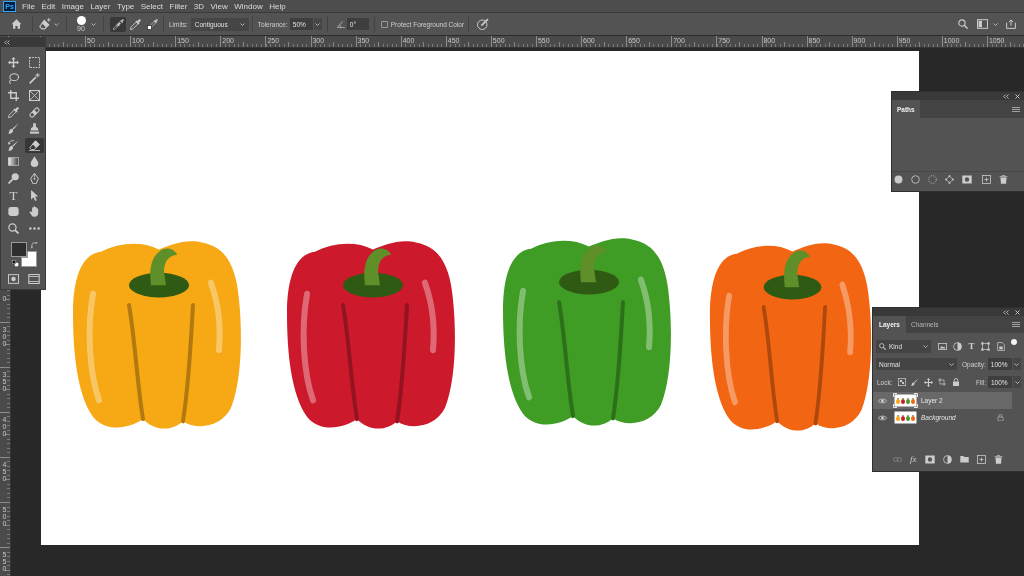 The height and width of the screenshot is (576, 1024). What do you see at coordinates (34, 178) in the screenshot?
I see `pen-icon` at bounding box center [34, 178].